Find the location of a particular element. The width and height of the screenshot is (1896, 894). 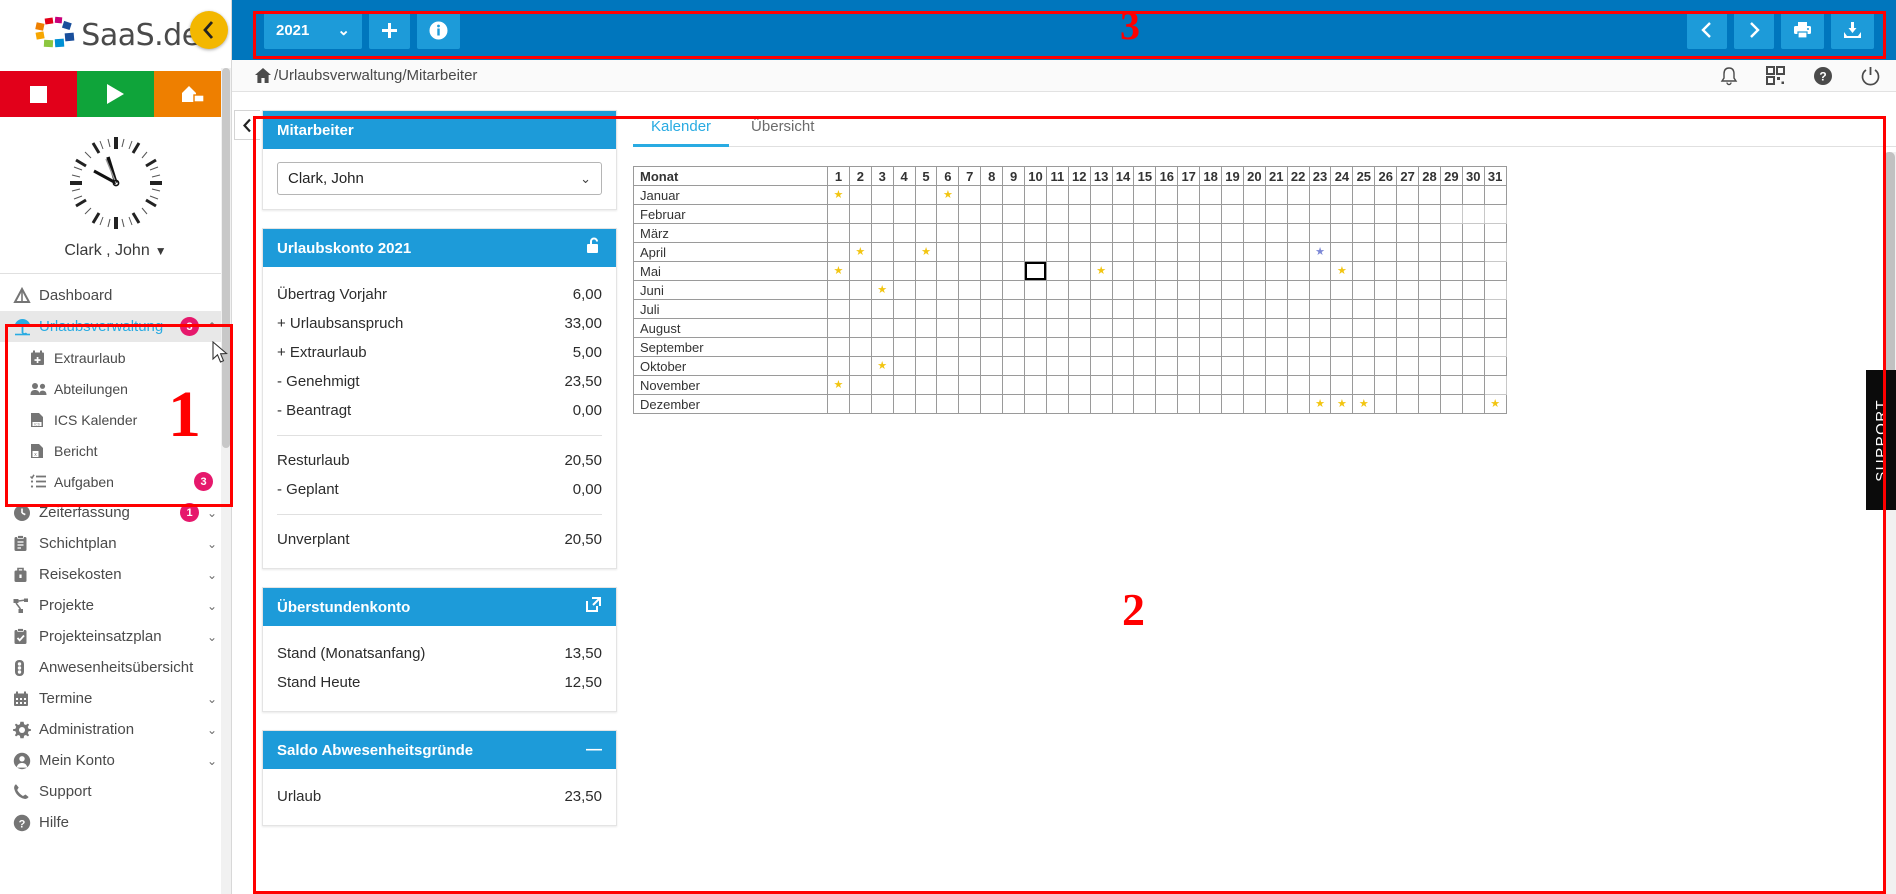

homeoffice-button is located at coordinates (192, 94).